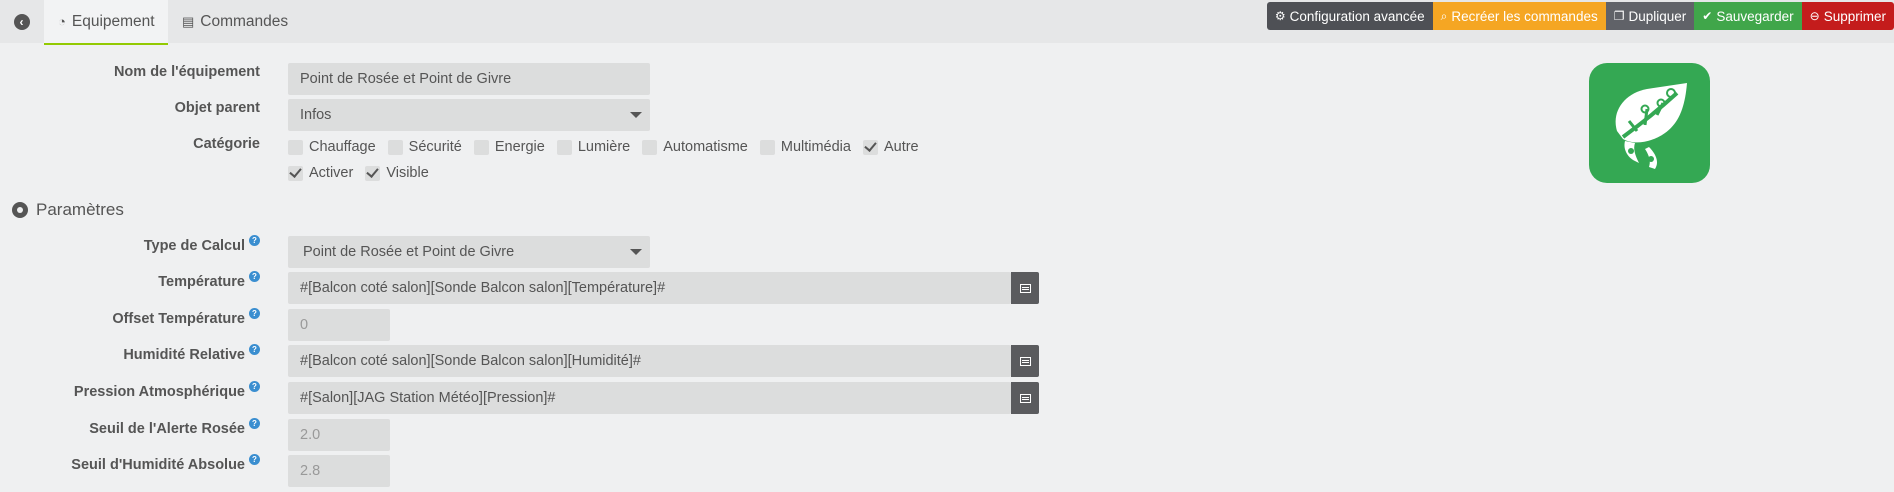 This screenshot has height=492, width=1894. Describe the element at coordinates (409, 252) in the screenshot. I see `calc-type-value: Point de Rosée et Point de Givre` at that location.